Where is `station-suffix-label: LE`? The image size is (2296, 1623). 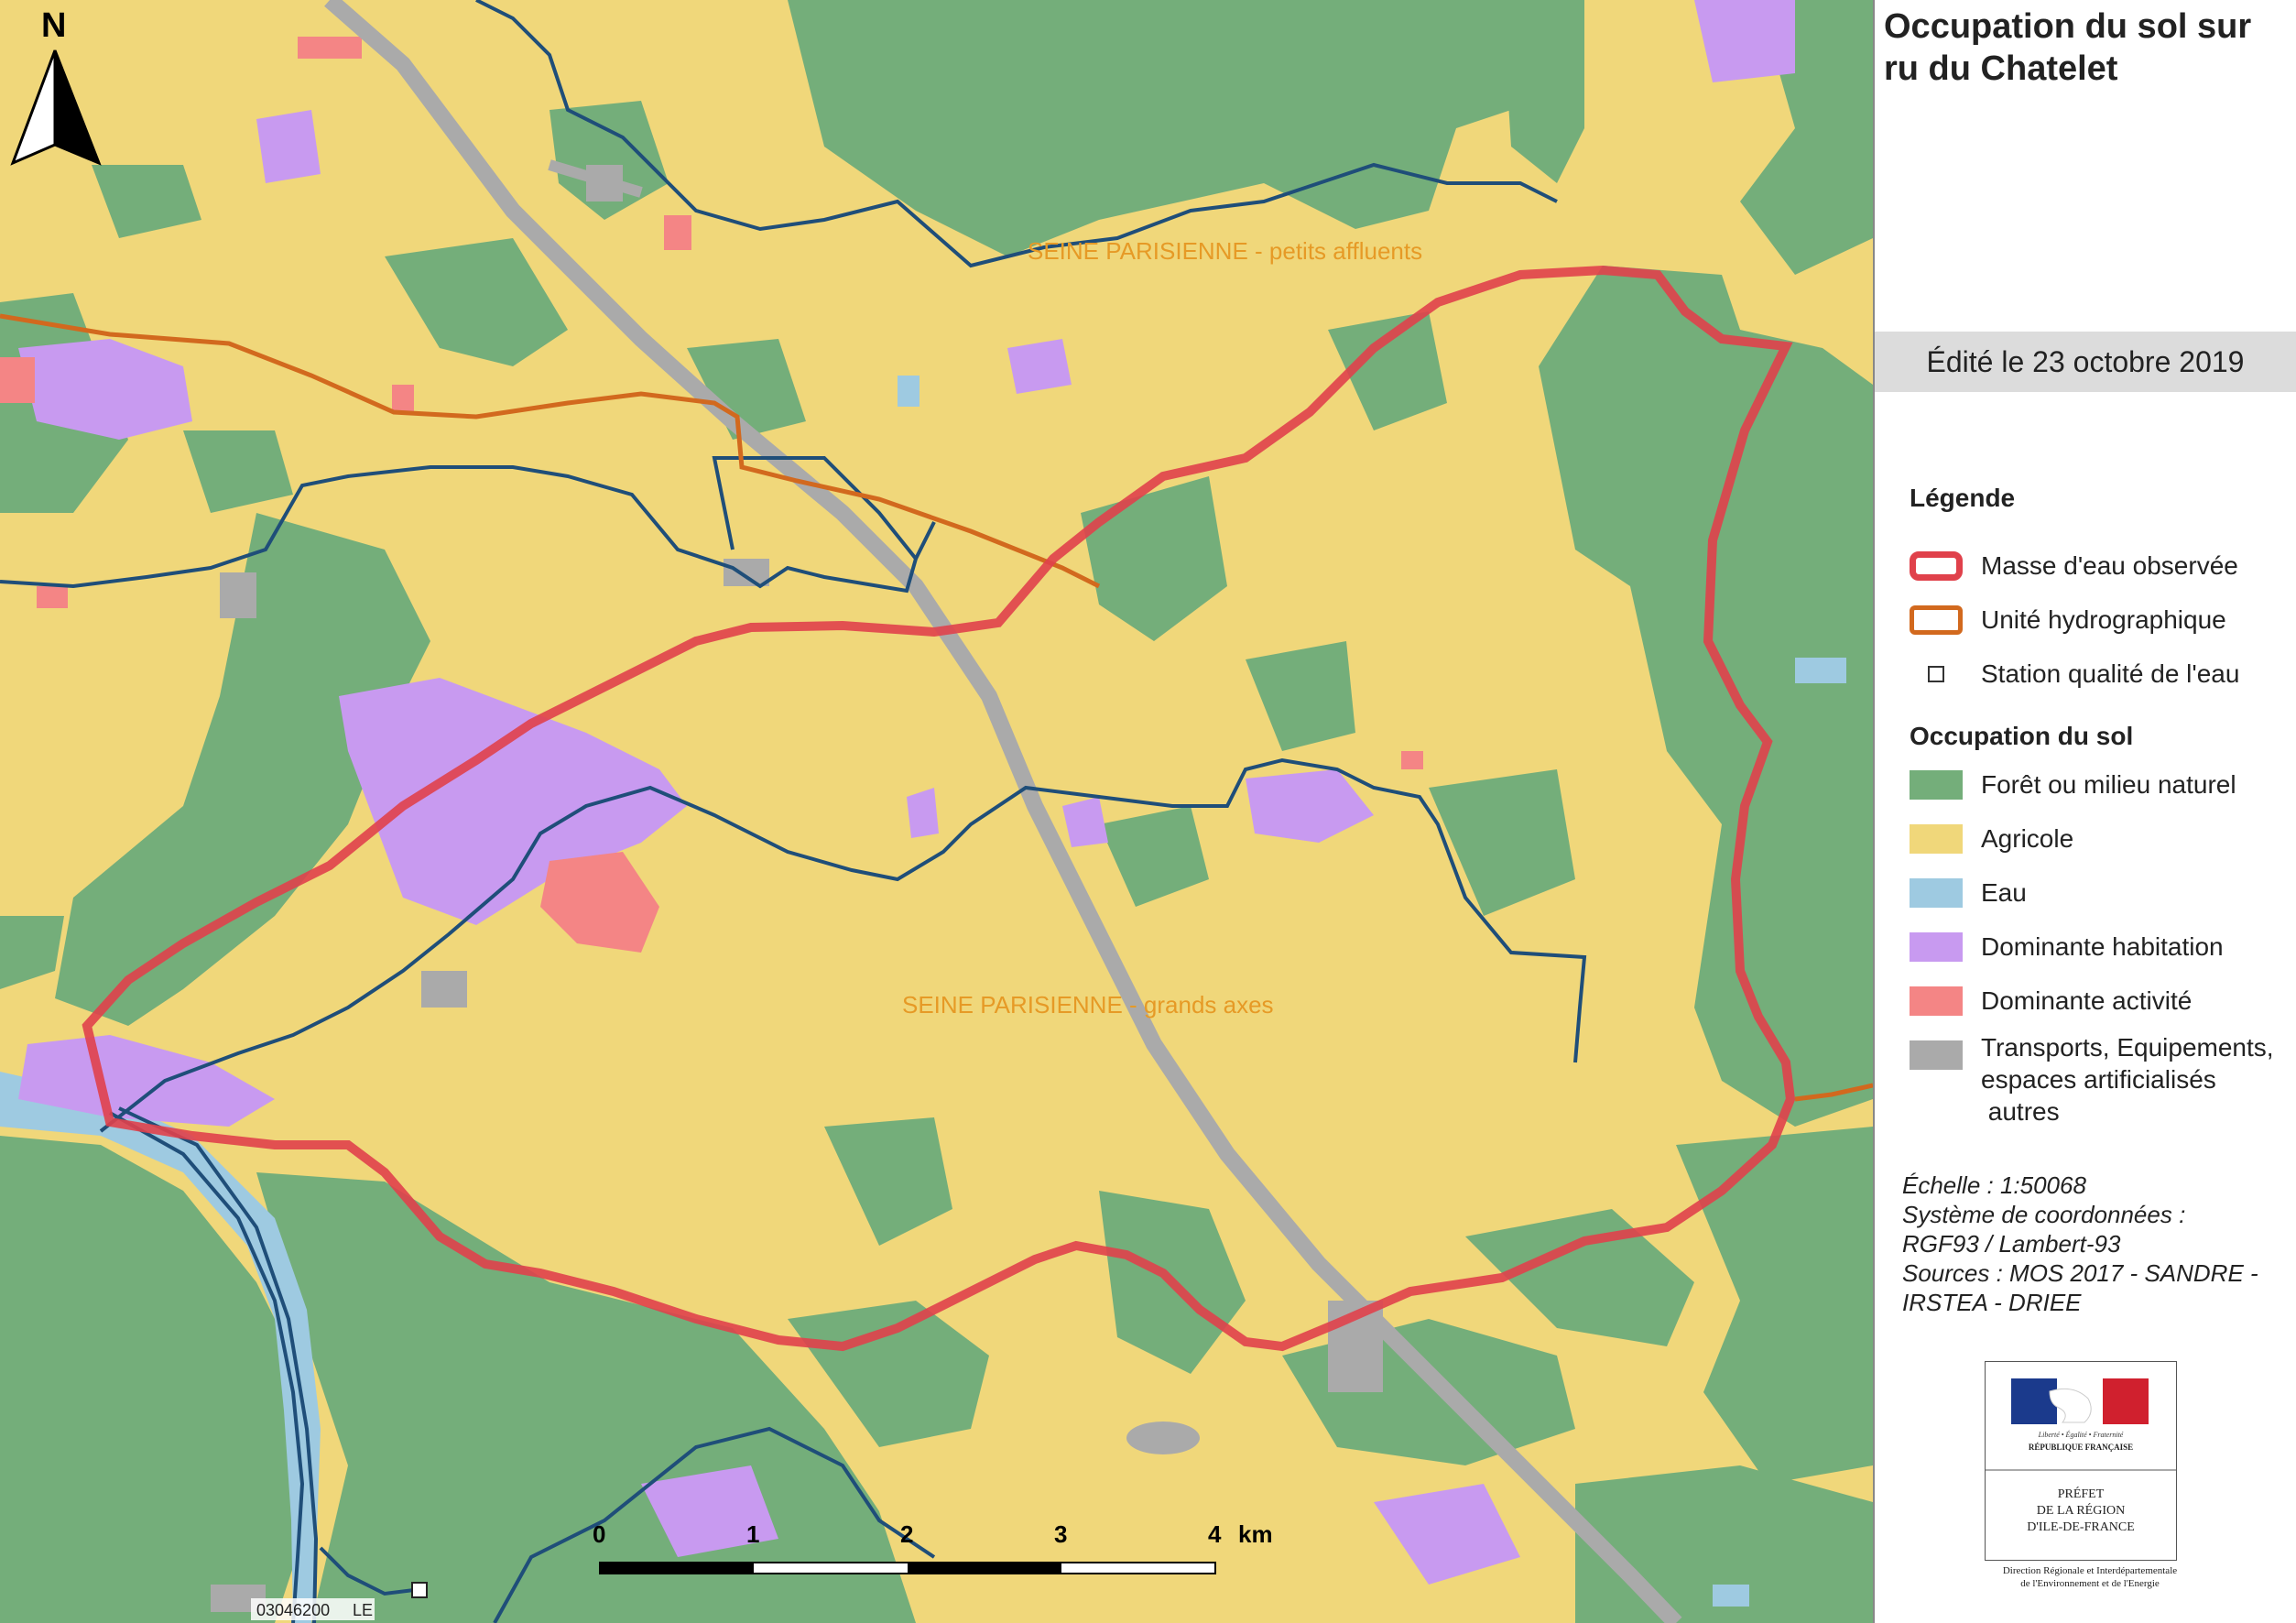
station-suffix-label: LE is located at coordinates (363, 1610).